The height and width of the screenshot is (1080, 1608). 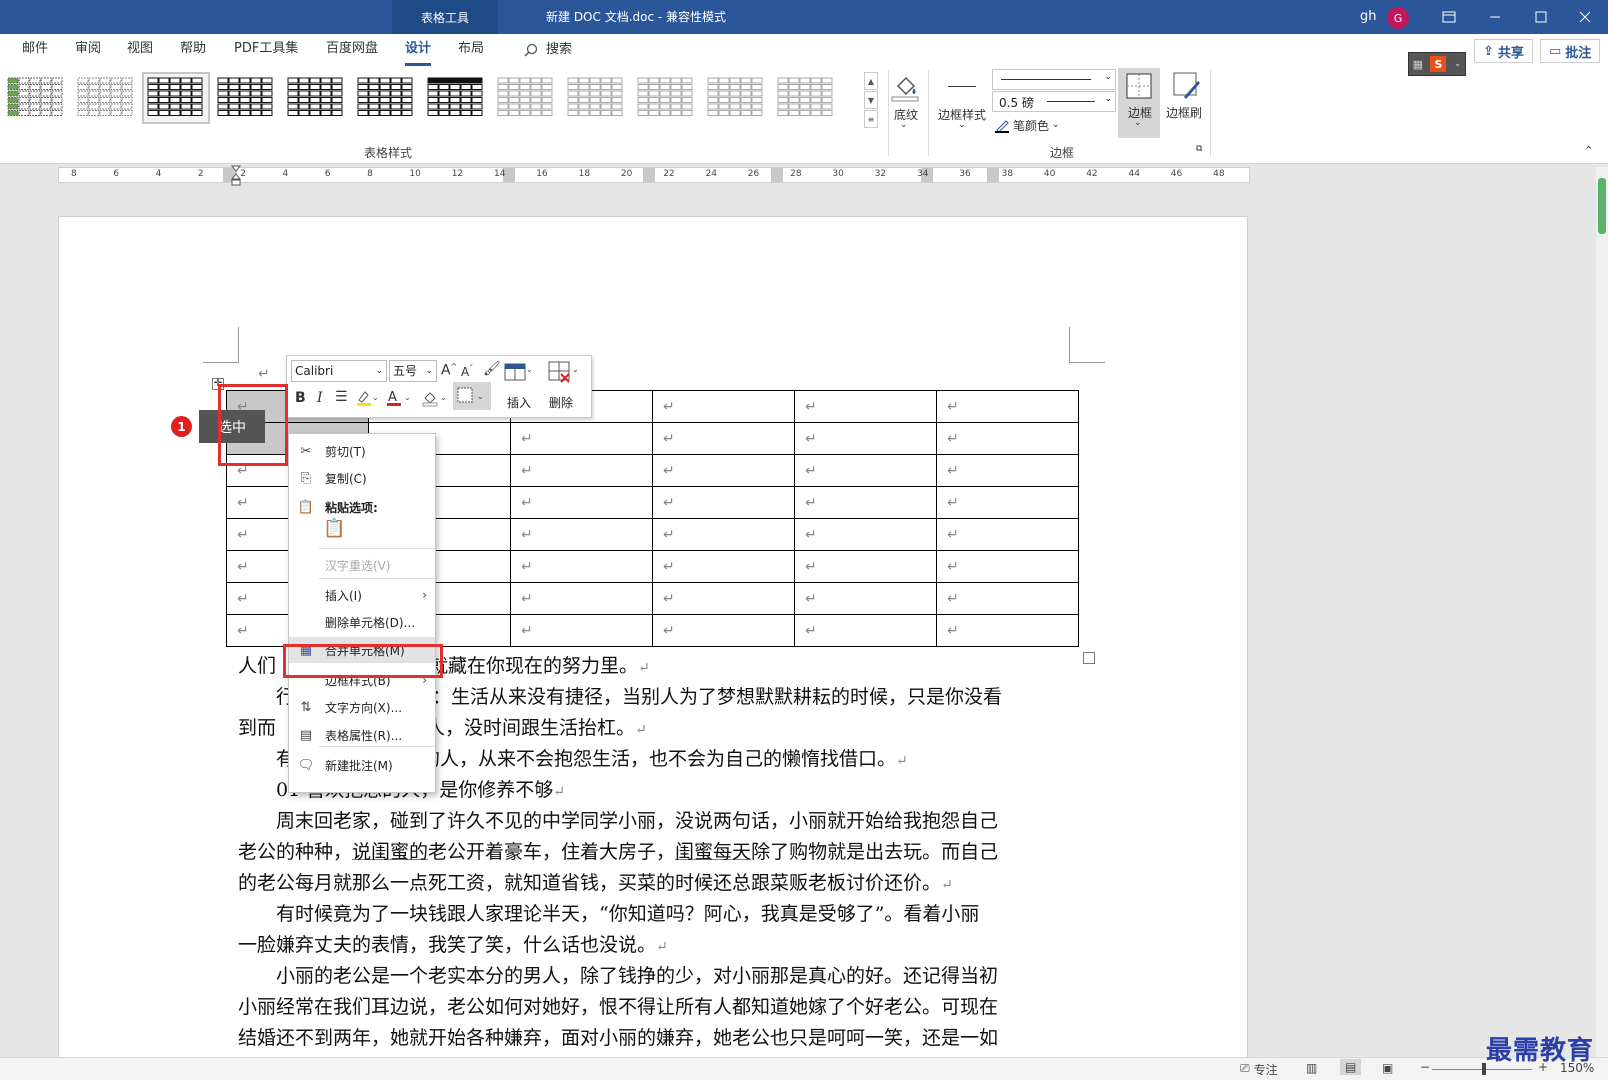 What do you see at coordinates (352, 50) in the screenshot?
I see `tab-baidu-netdisk: 百度网盘` at bounding box center [352, 50].